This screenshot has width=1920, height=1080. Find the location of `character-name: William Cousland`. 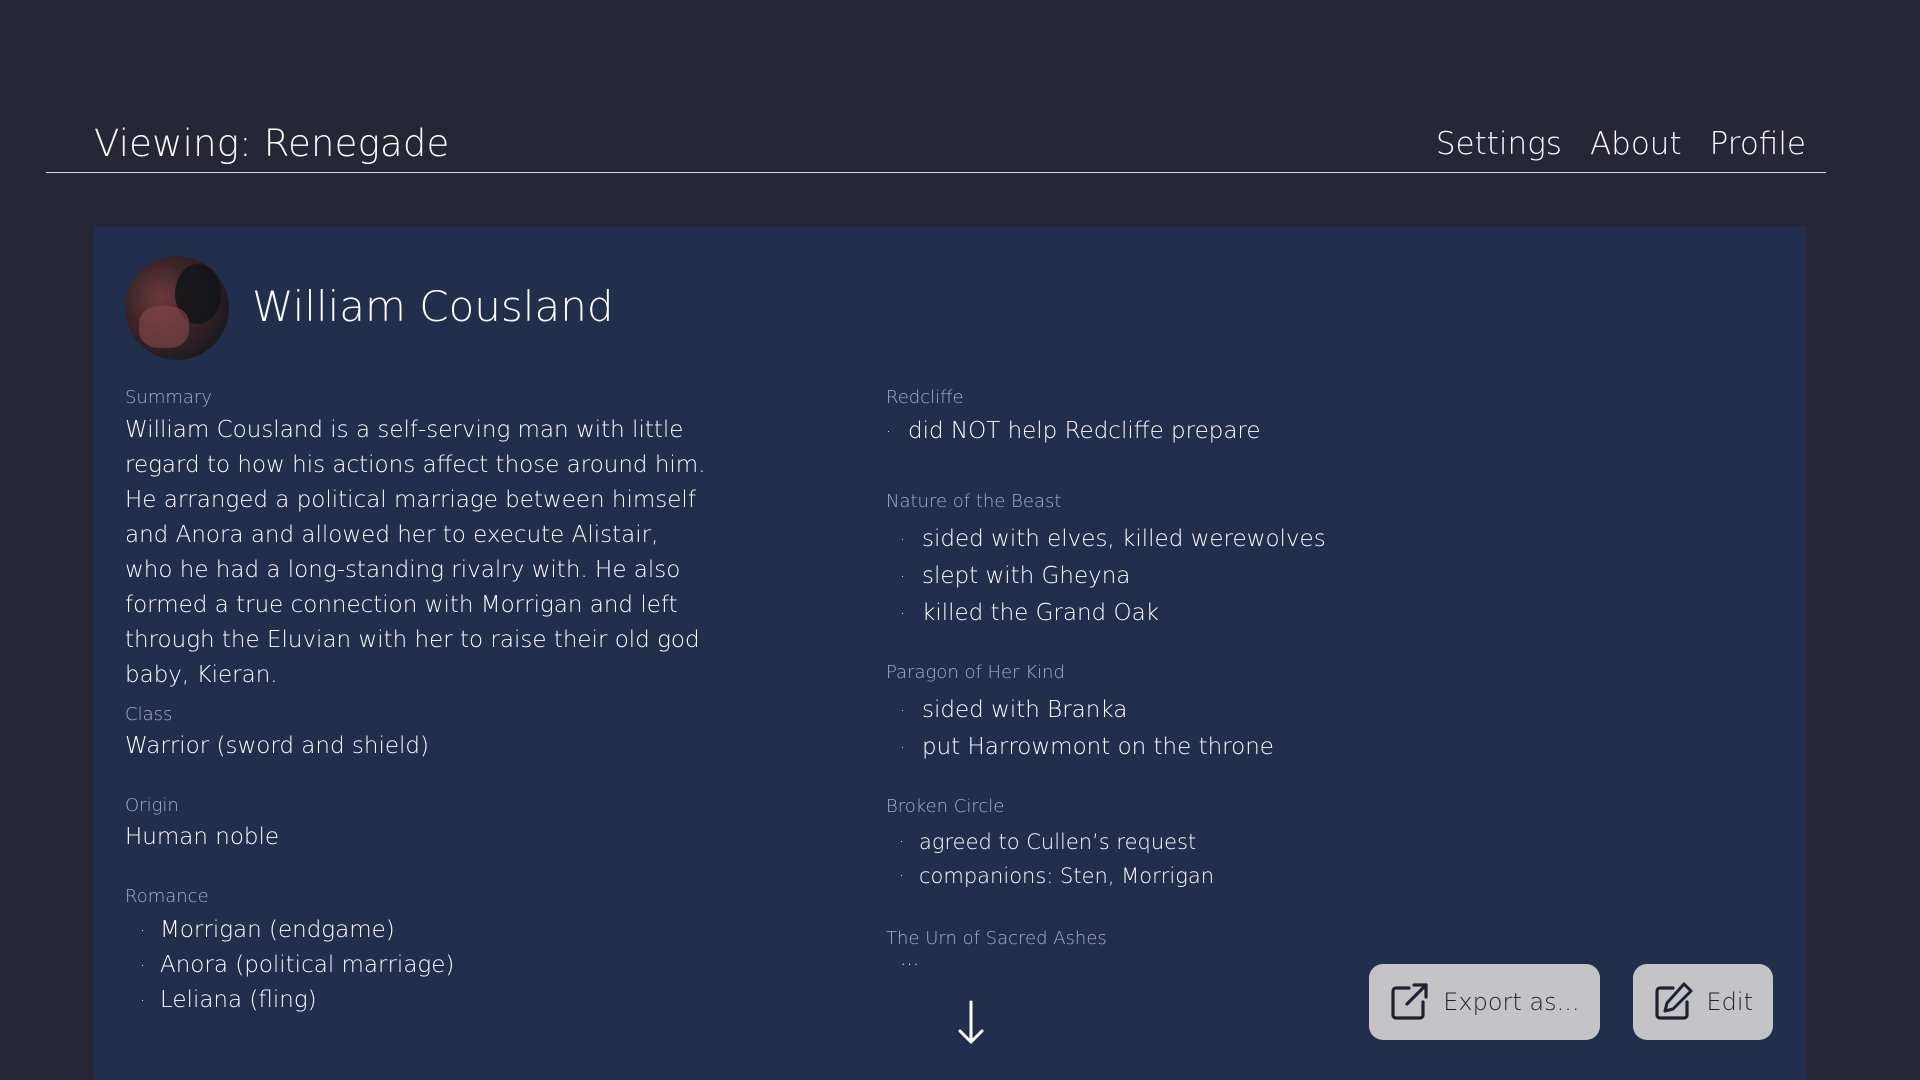

character-name: William Cousland is located at coordinates (433, 306).